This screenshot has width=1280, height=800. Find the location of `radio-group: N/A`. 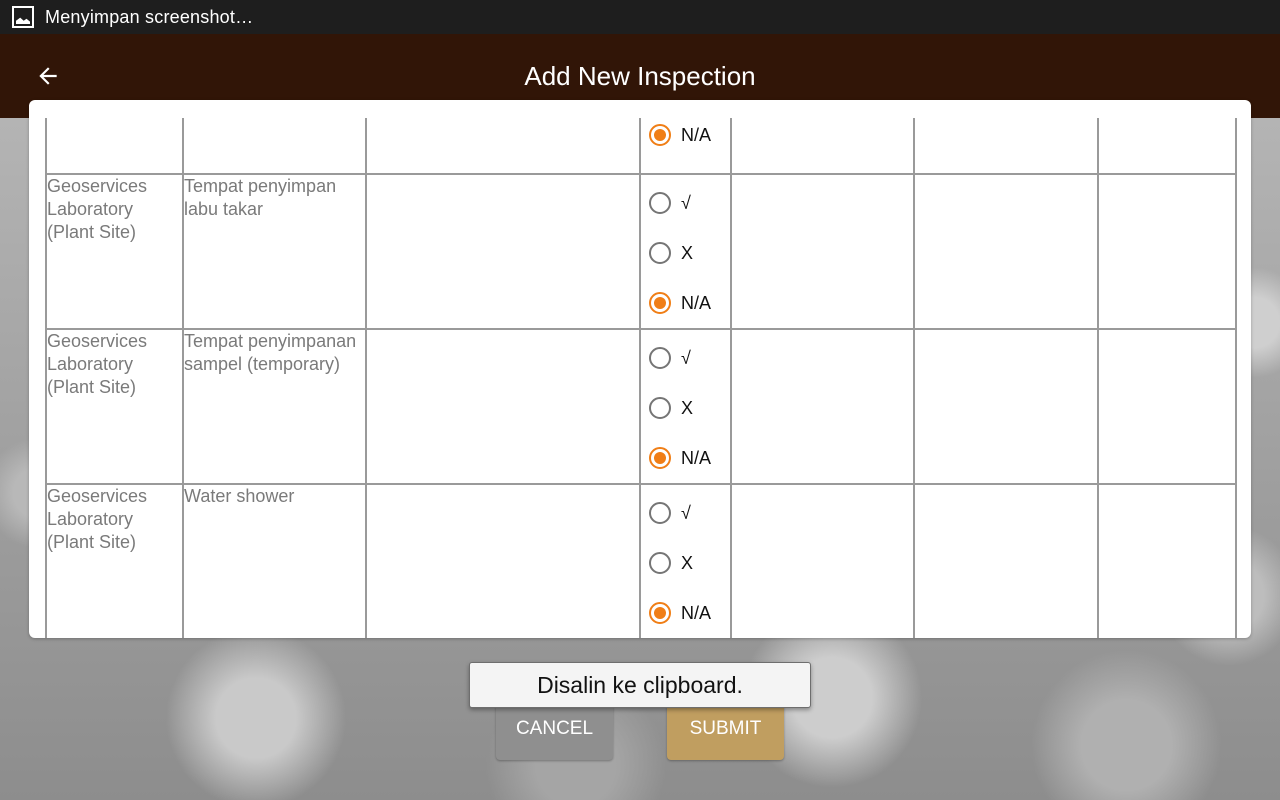

radio-group: N/A is located at coordinates (685, 139).